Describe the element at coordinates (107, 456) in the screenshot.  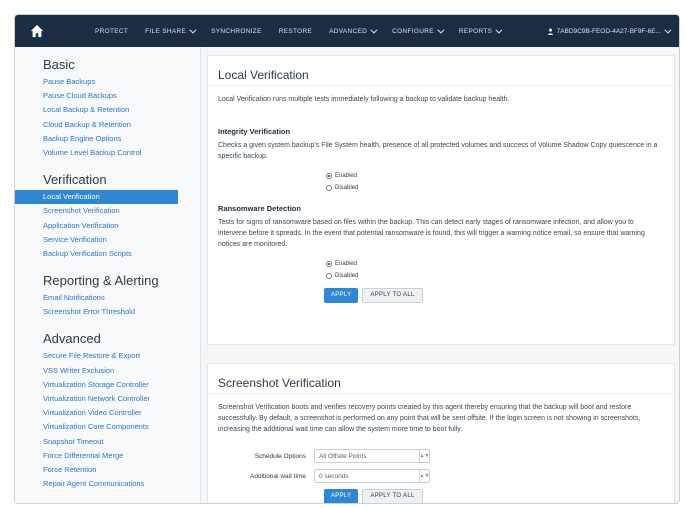
I see `sidebar-item-force-differential-merge: Force Differential Merge` at that location.